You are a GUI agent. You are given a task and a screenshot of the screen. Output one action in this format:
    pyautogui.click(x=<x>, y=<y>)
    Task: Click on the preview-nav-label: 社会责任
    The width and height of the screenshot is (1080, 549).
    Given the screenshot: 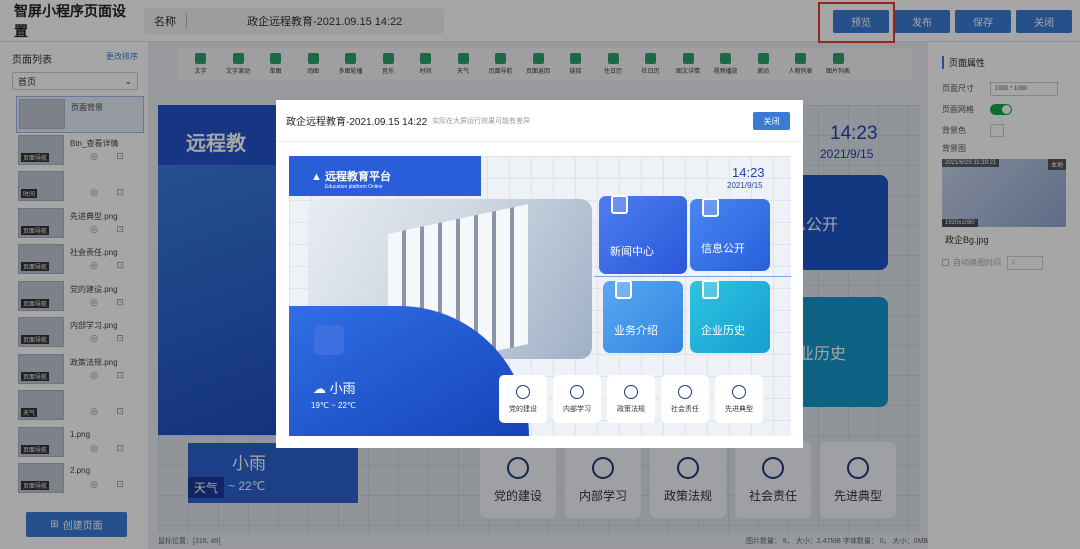 What is the action you would take?
    pyautogui.click(x=685, y=409)
    